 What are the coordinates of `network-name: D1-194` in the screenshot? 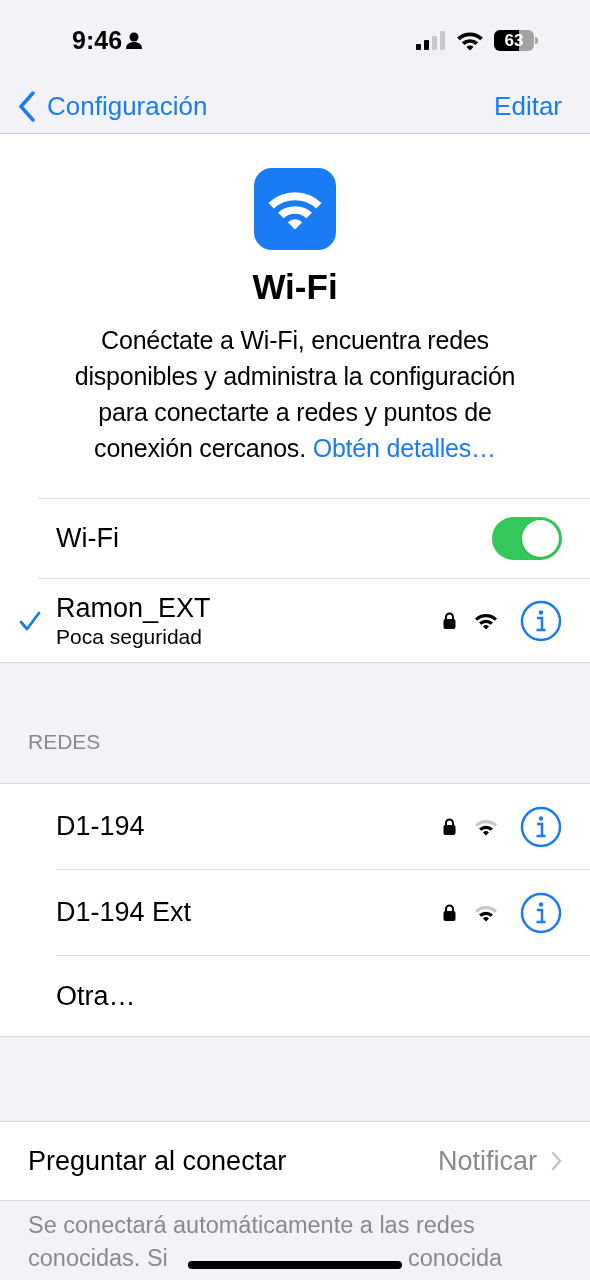 It's located at (249, 826).